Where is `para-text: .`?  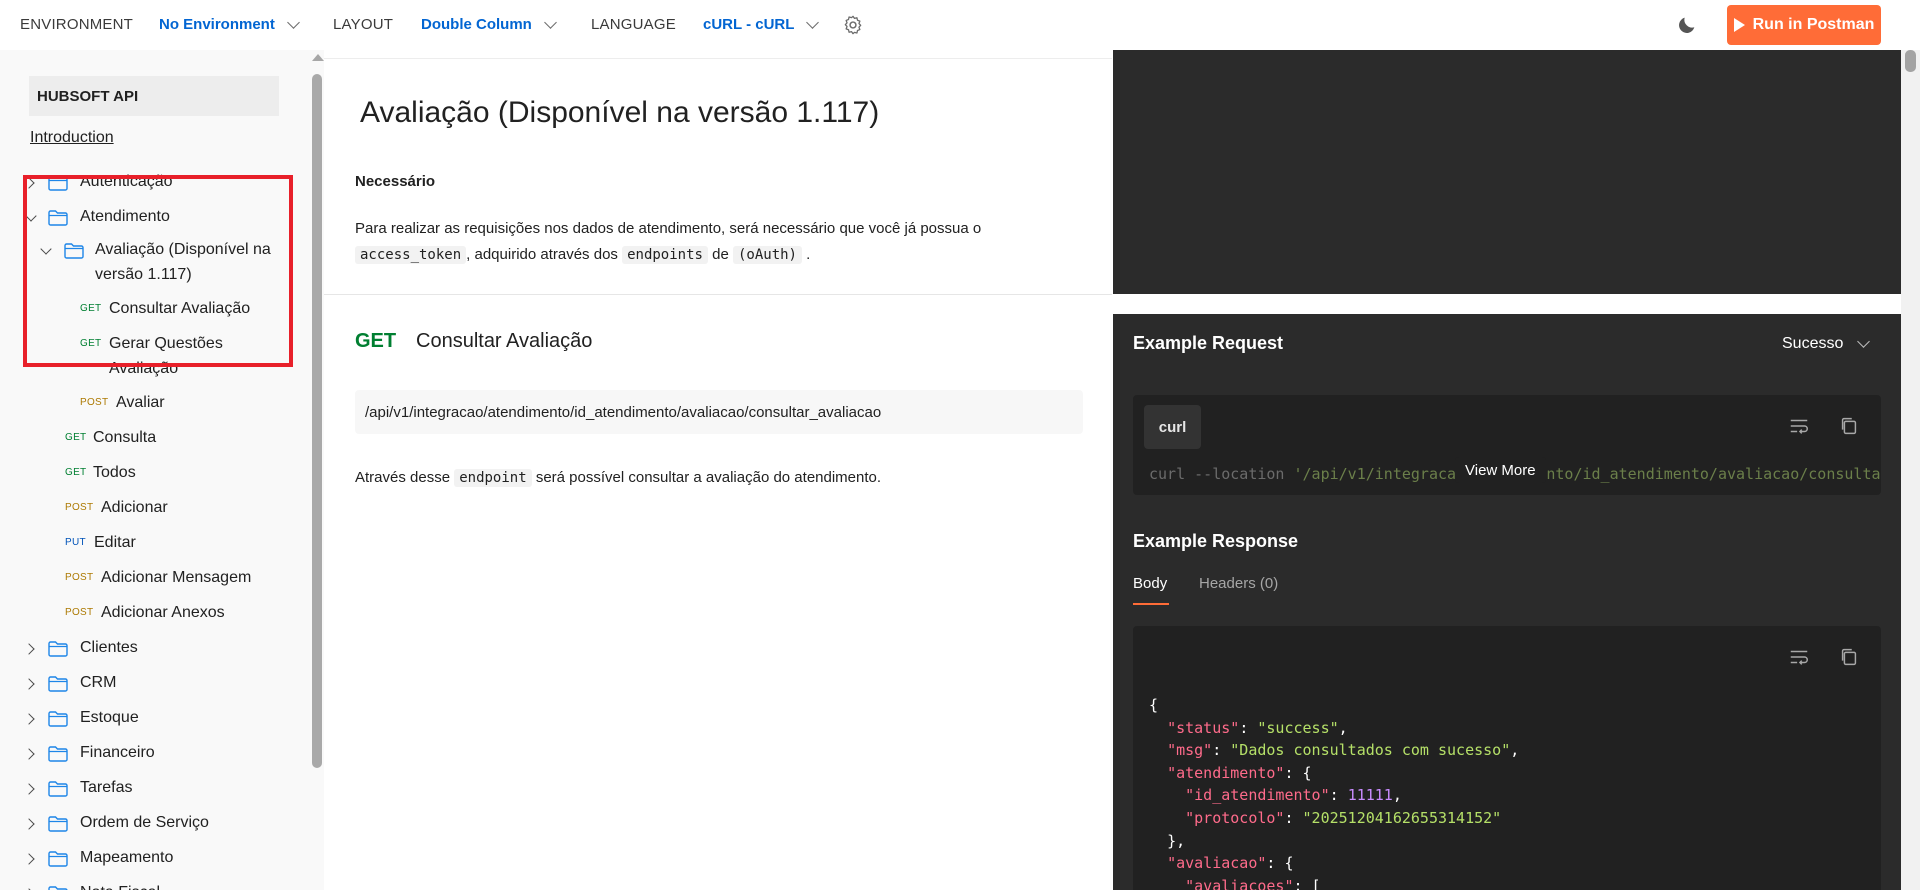
para-text: . is located at coordinates (808, 254).